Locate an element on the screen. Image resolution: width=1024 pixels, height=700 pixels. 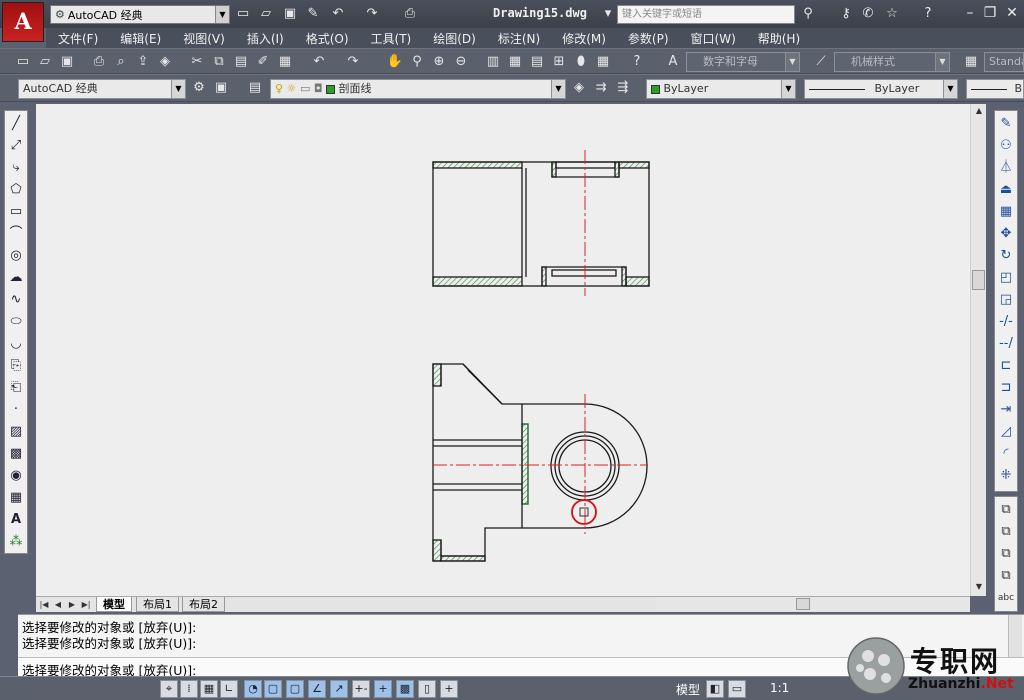
dynamic-ucs-toggle: ↗ is located at coordinates (339, 689).